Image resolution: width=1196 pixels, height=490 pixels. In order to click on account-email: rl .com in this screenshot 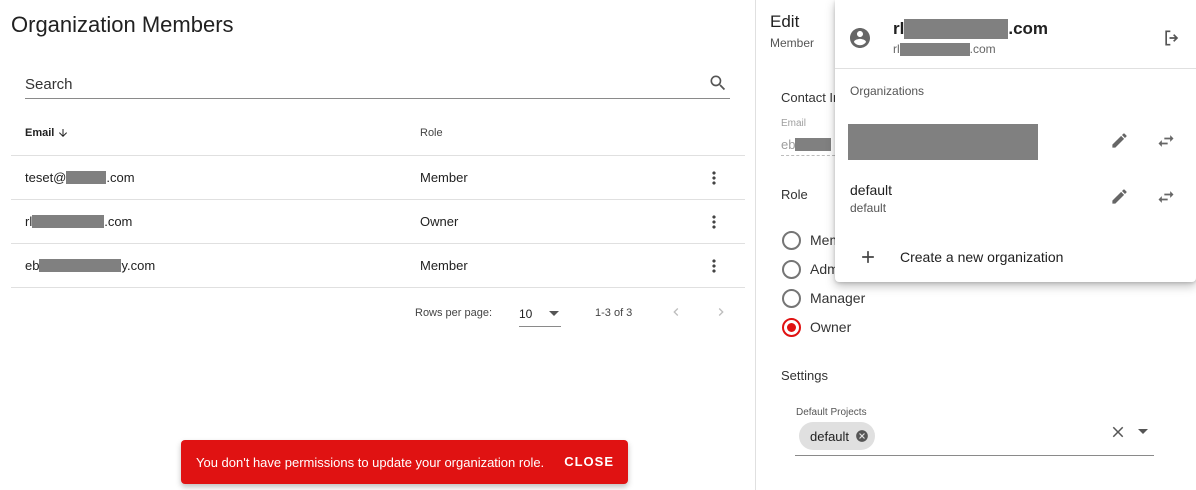, I will do `click(944, 49)`.